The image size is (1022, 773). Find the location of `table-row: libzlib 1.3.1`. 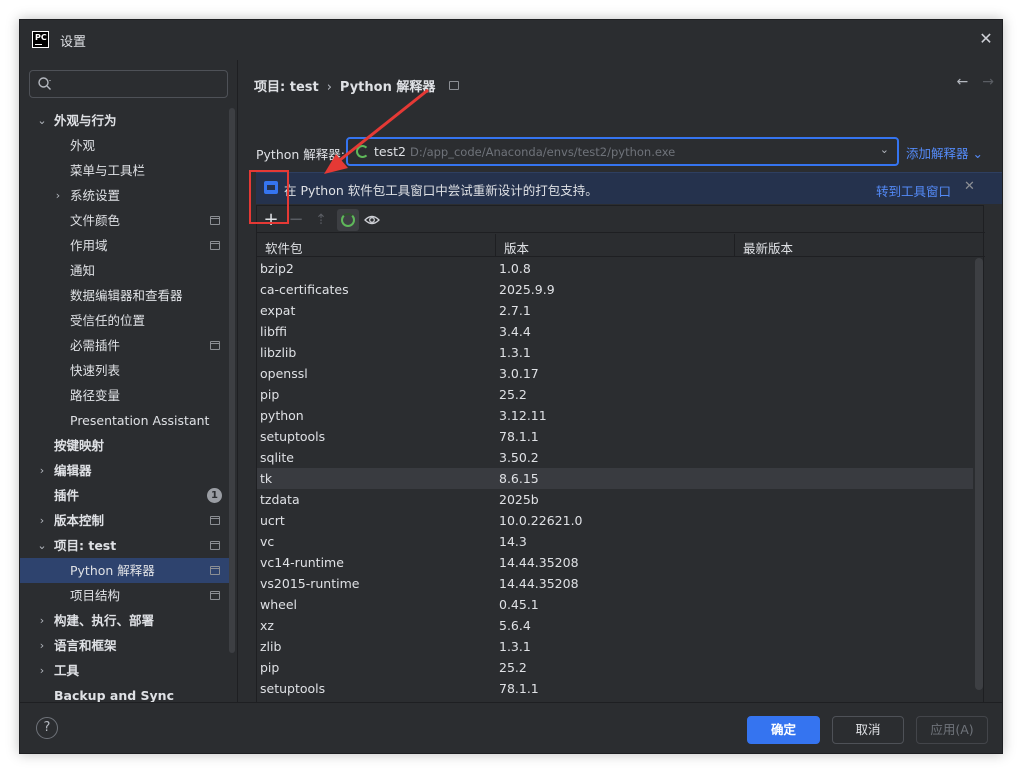

table-row: libzlib 1.3.1 is located at coordinates (615, 352).